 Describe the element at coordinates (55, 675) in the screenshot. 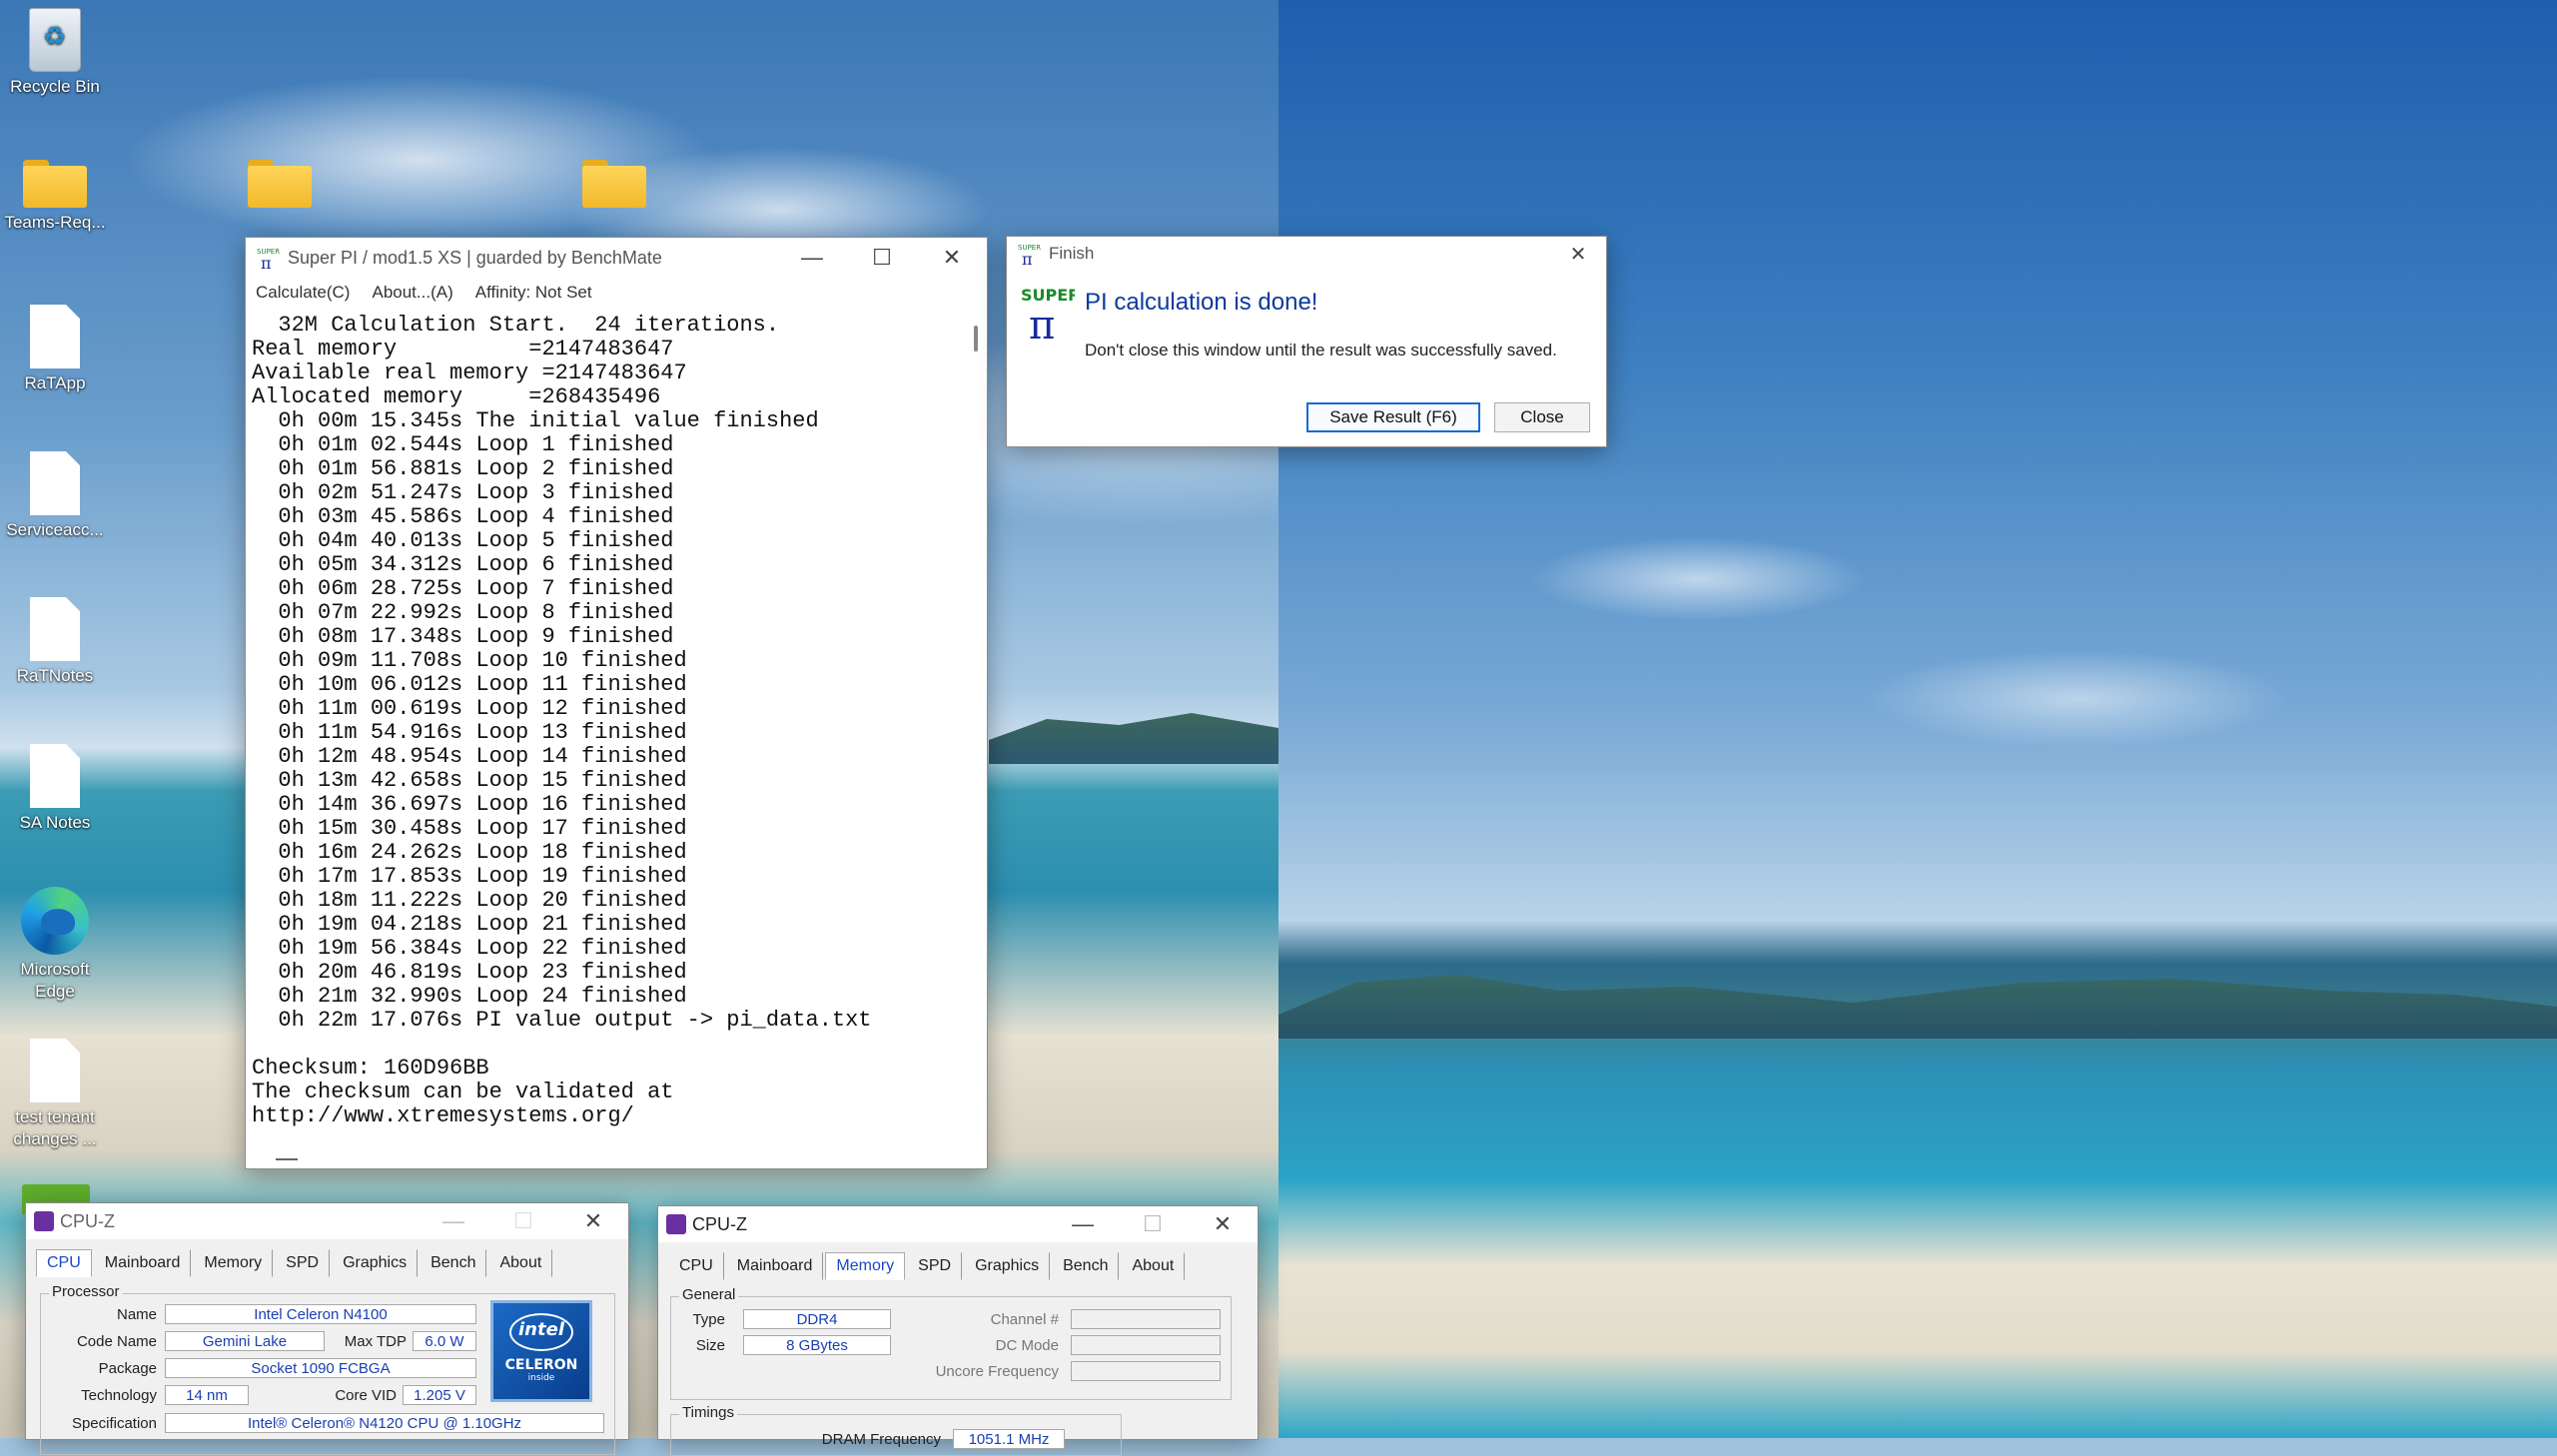

I see `desktop-icon-label: RaTNotes` at that location.